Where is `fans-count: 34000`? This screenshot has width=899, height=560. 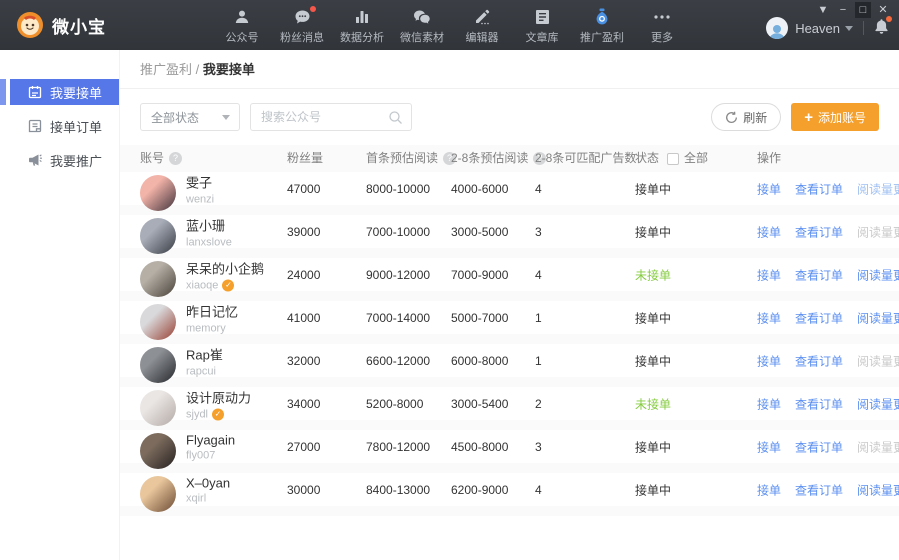
fans-count: 34000 is located at coordinates (304, 403).